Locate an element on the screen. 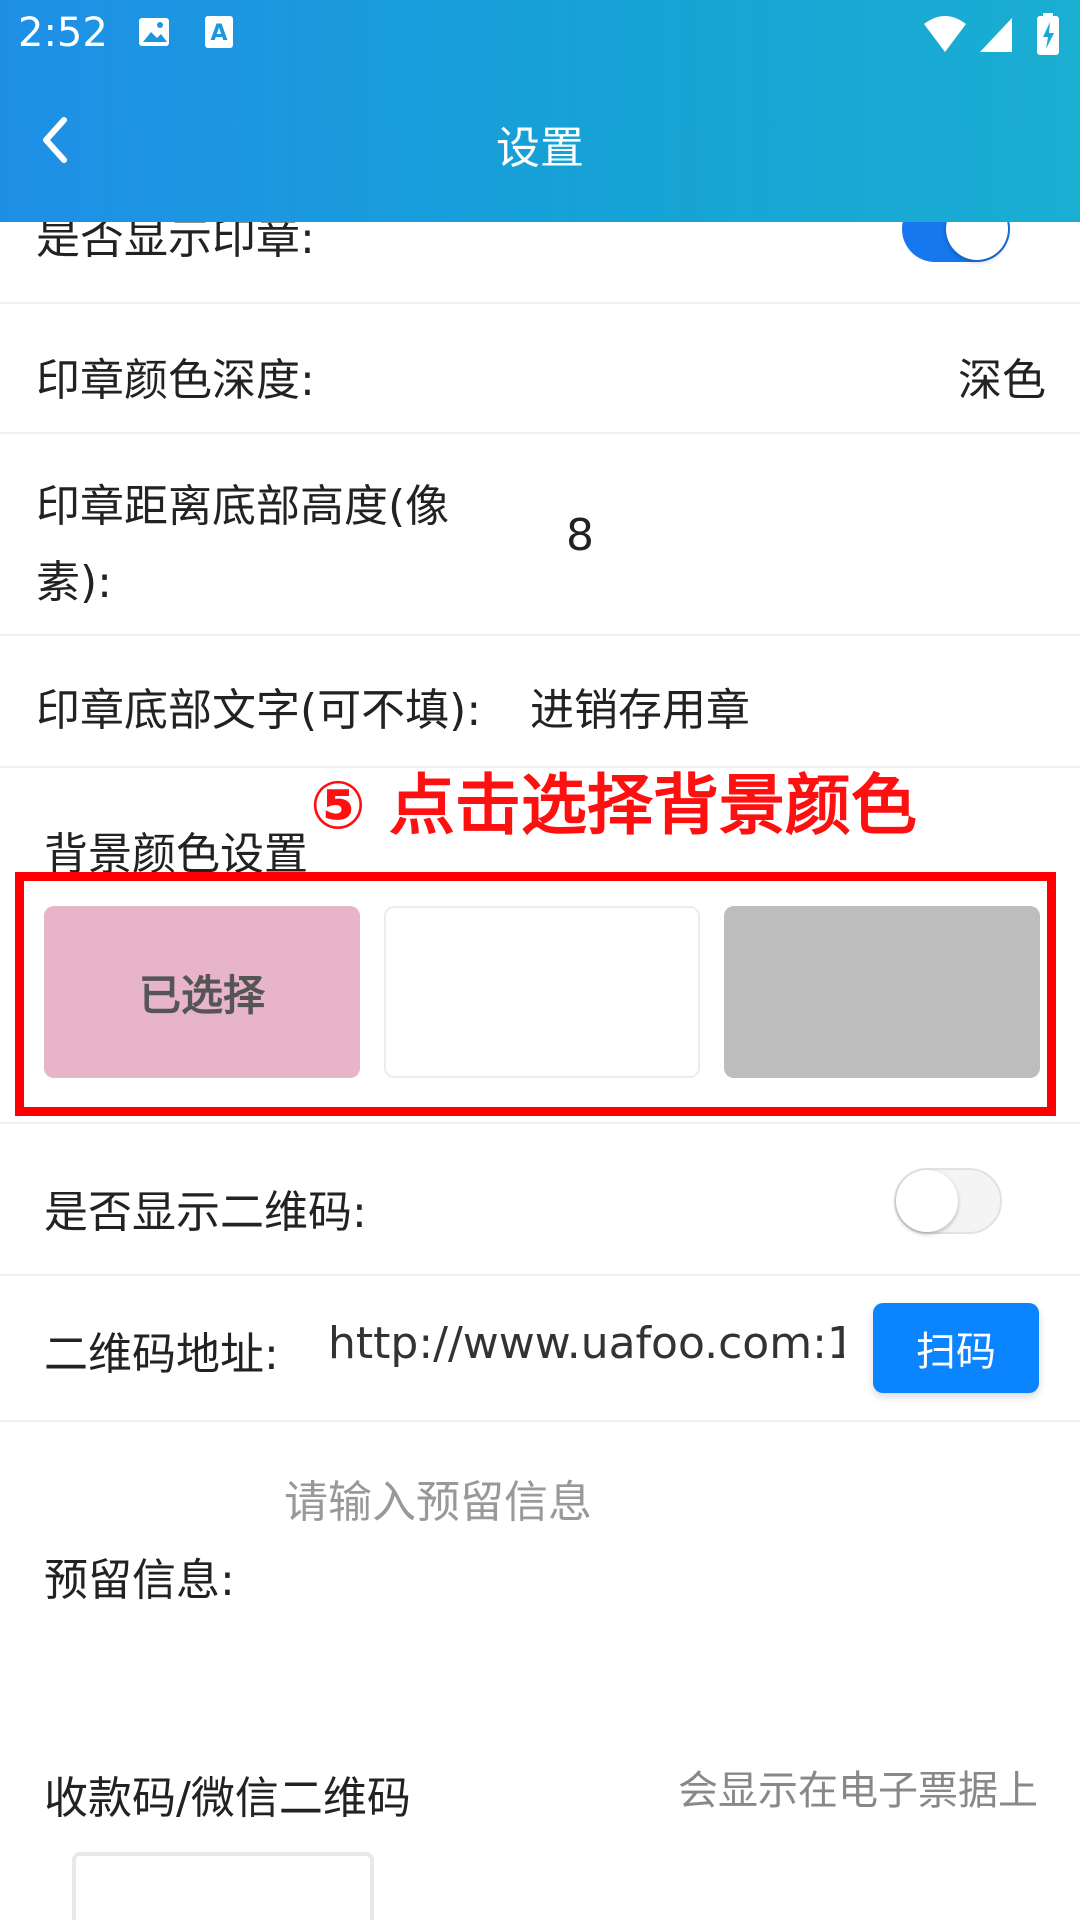 The image size is (1080, 1920). wifi-icon is located at coordinates (945, 34).